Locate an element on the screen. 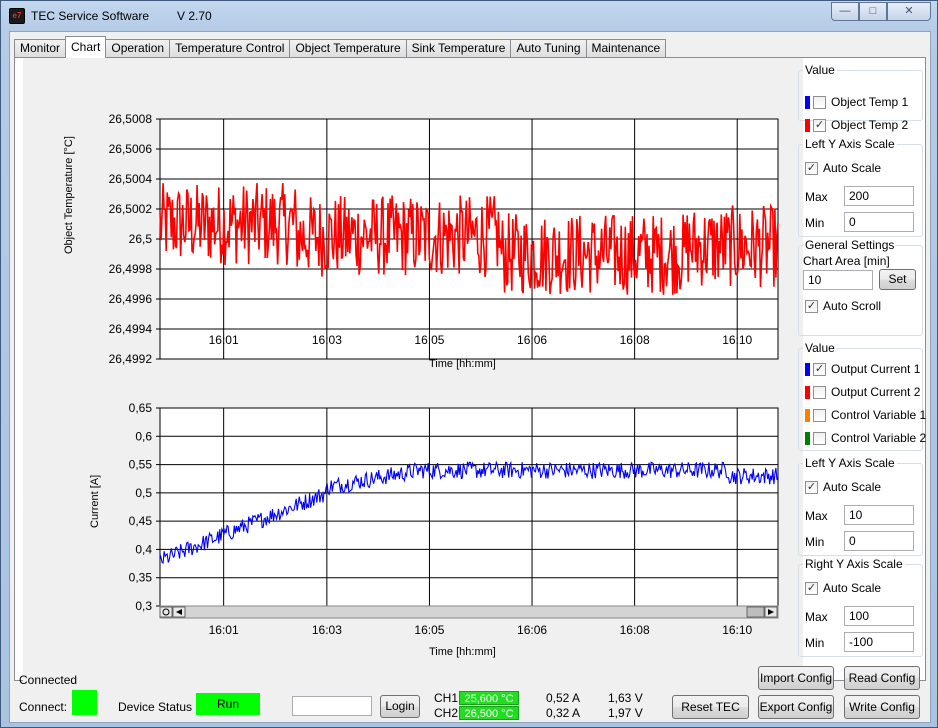 The width and height of the screenshot is (938, 728). ch2-current: 0,32 A is located at coordinates (563, 713).